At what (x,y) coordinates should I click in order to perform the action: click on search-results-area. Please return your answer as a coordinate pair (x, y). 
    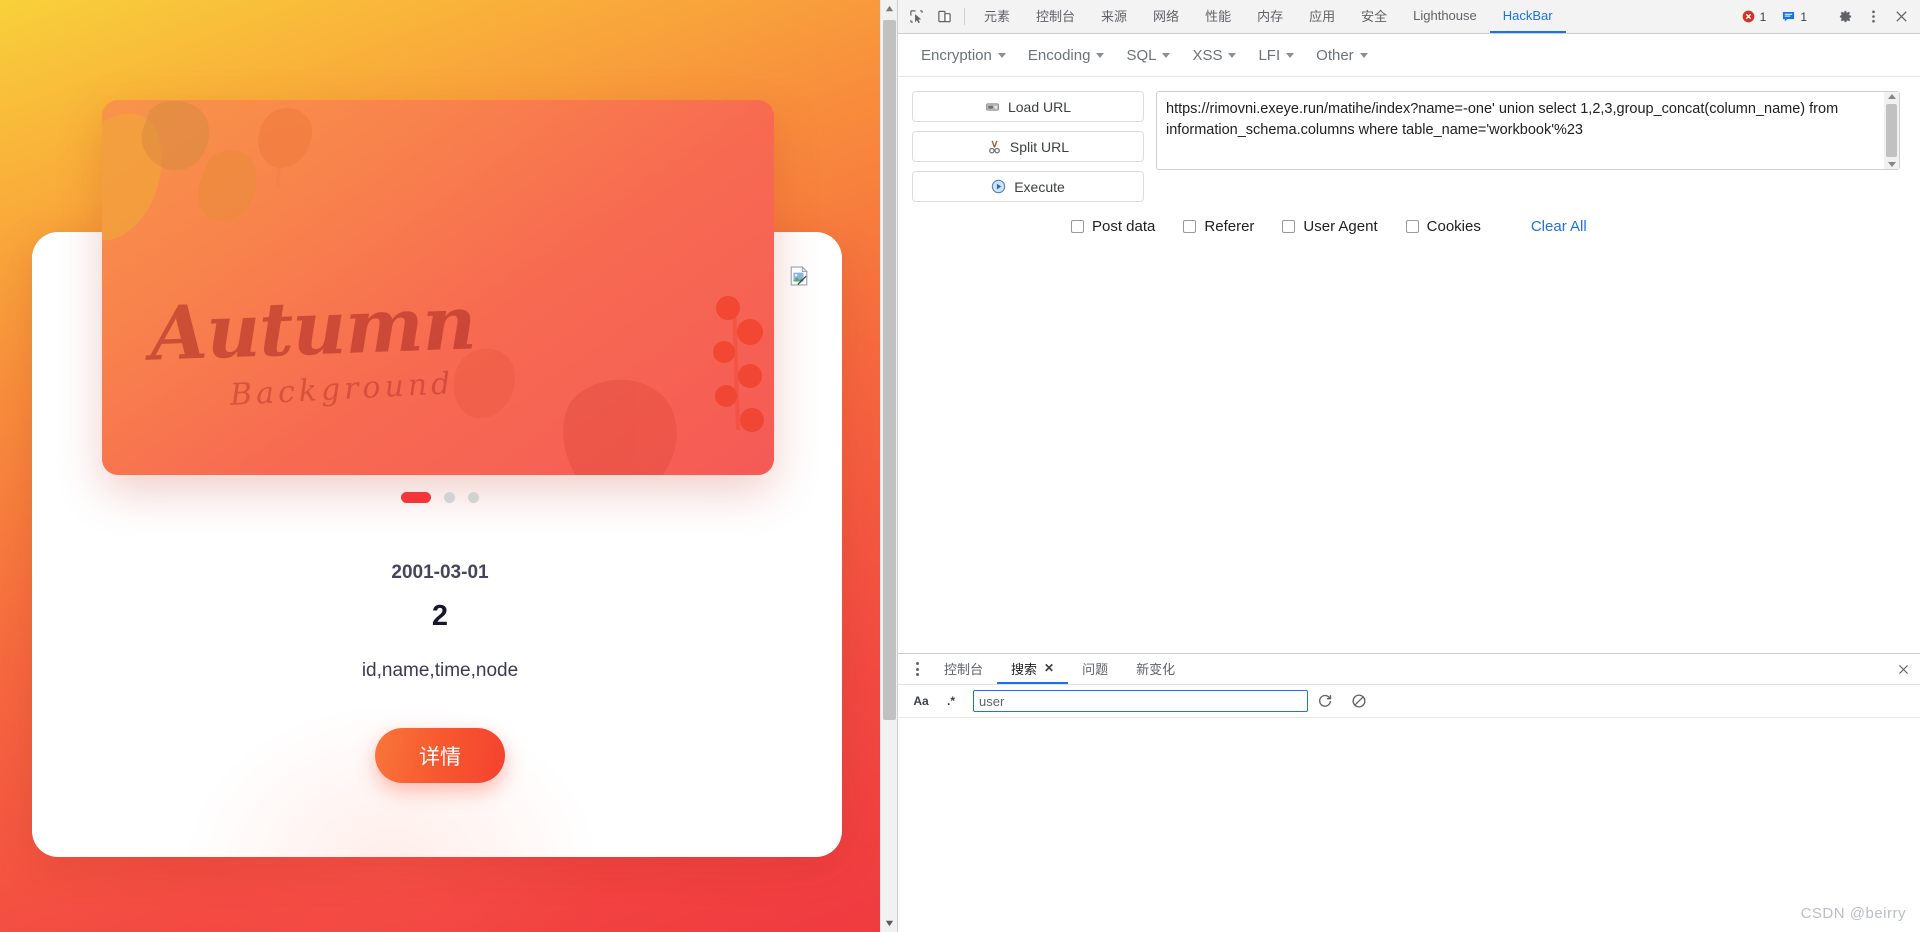
    Looking at the image, I should click on (1409, 825).